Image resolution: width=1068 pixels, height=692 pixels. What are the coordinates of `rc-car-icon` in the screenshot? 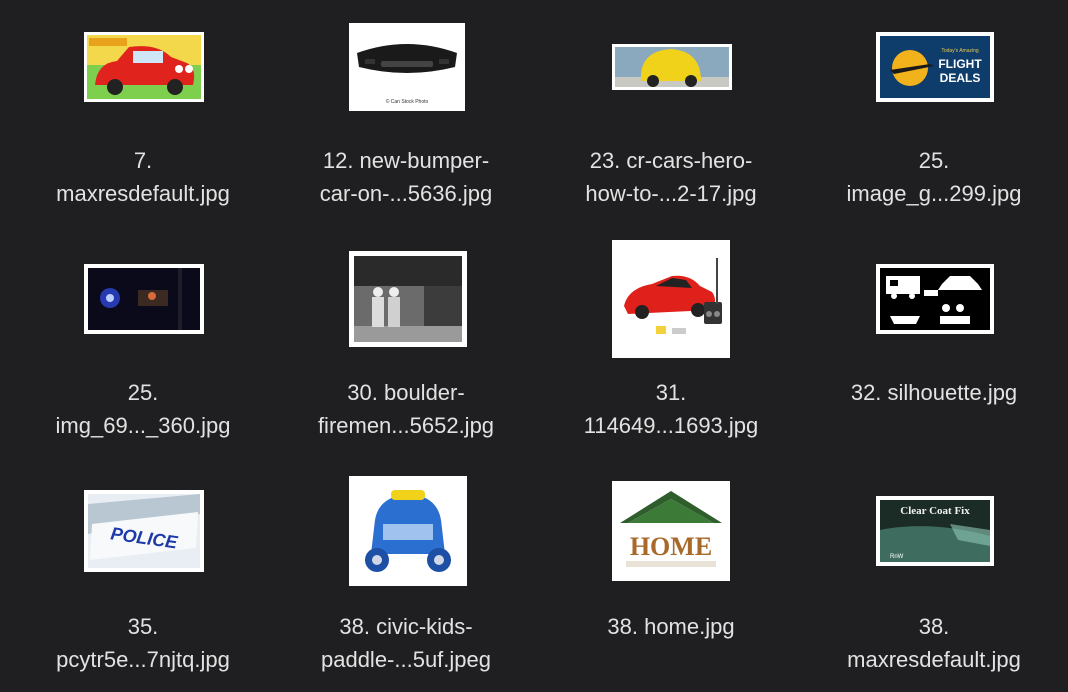 It's located at (671, 299).